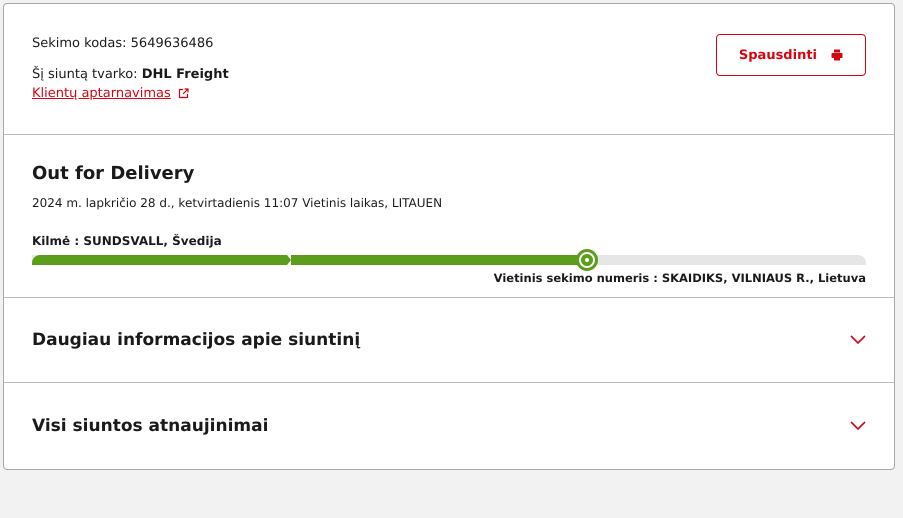 The height and width of the screenshot is (518, 903). I want to click on external-link-icon, so click(183, 93).